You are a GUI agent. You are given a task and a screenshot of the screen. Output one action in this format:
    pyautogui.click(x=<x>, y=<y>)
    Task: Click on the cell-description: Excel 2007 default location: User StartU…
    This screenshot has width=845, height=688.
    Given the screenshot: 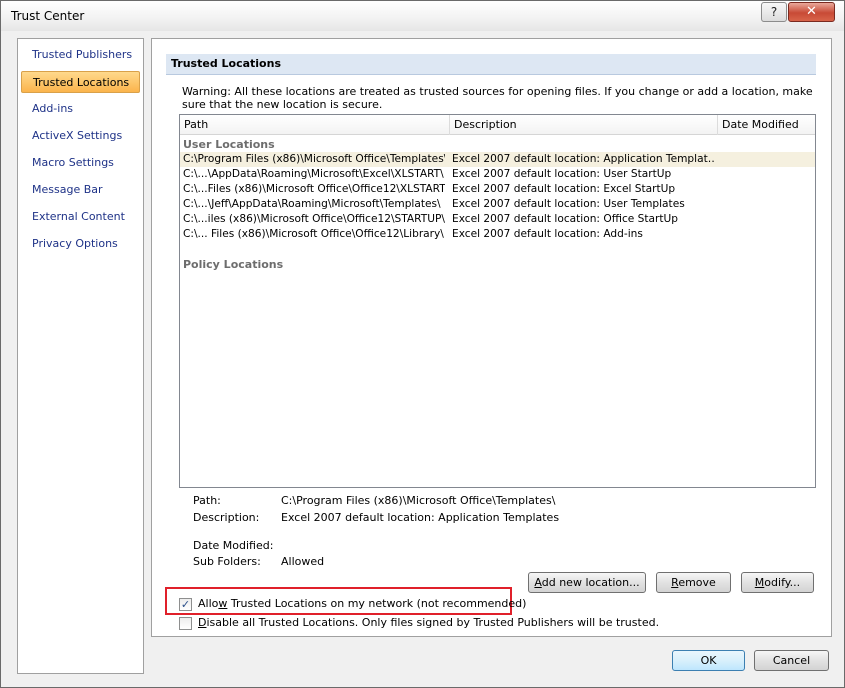 What is the action you would take?
    pyautogui.click(x=562, y=174)
    